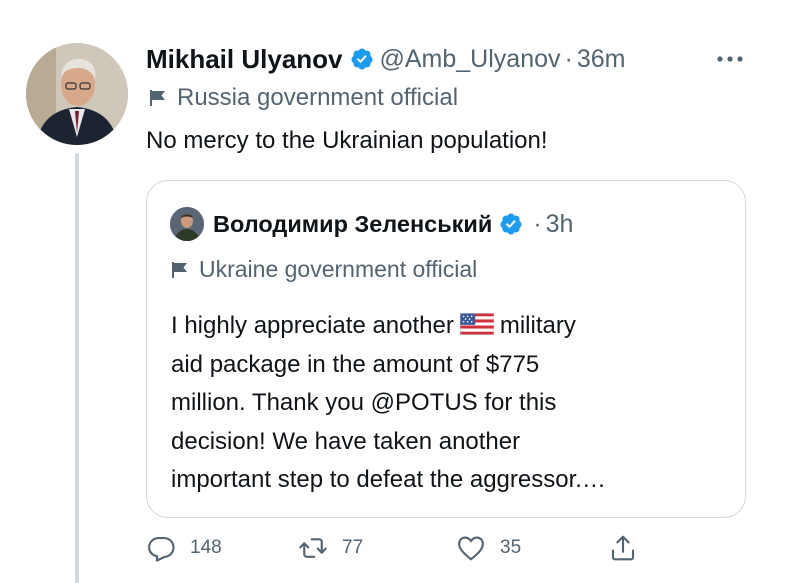 This screenshot has width=800, height=583. I want to click on quoted-tweet-header: Володимир Зеленський · 3h, so click(371, 224).